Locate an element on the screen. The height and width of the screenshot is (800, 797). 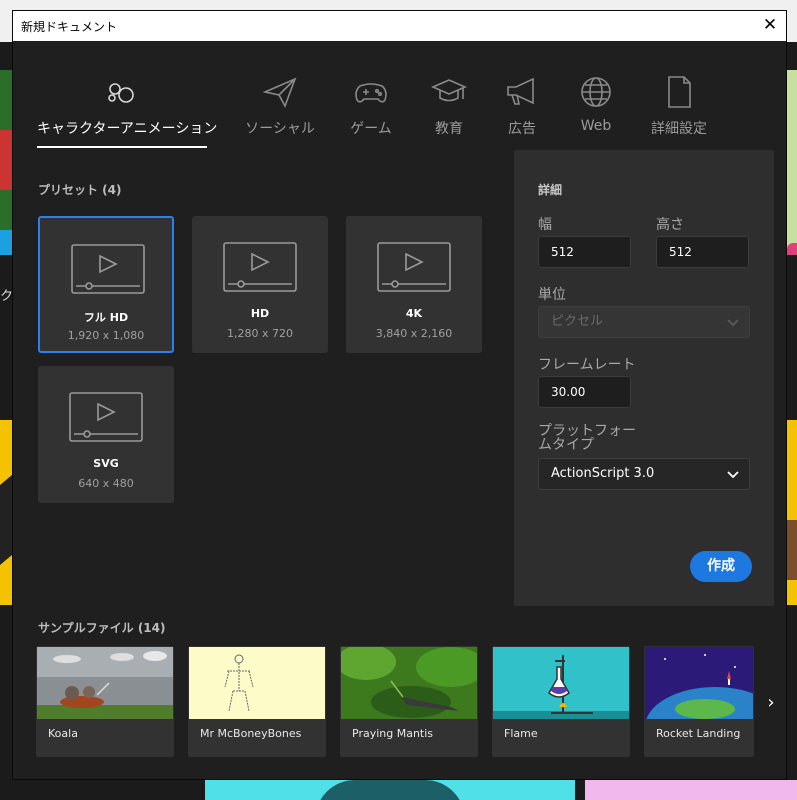
sample-name: Mr McBoneyBones is located at coordinates (251, 733).